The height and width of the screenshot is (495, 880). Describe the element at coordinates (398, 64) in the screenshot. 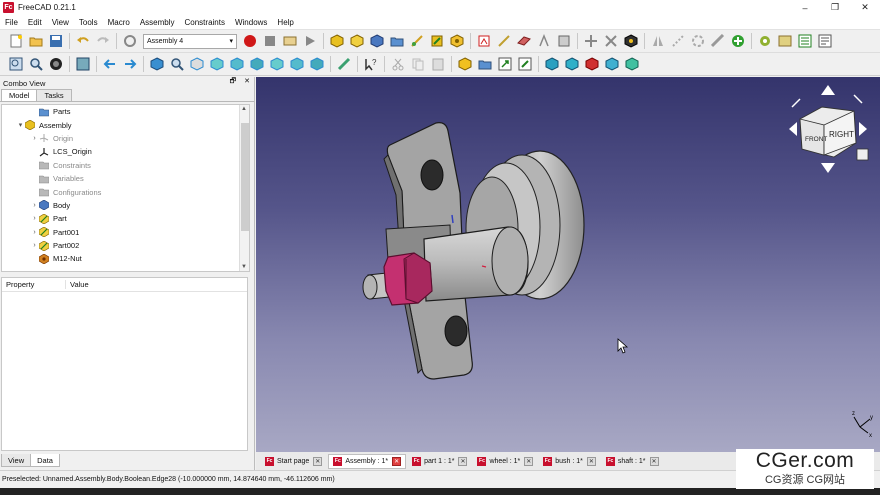

I see `cut-icon` at that location.